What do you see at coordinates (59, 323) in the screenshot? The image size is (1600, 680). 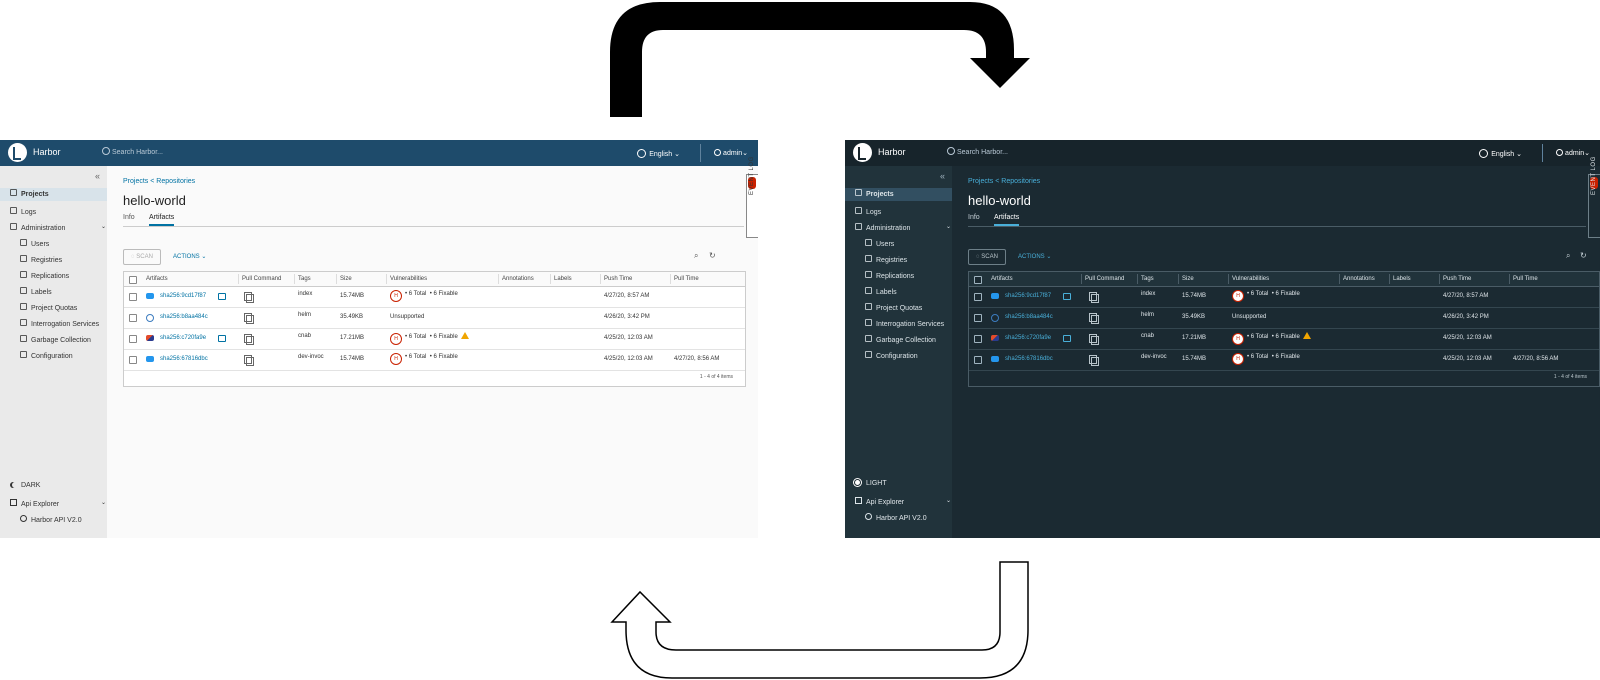 I see `sidebar-item-interrogation-services: Interrogation Services` at bounding box center [59, 323].